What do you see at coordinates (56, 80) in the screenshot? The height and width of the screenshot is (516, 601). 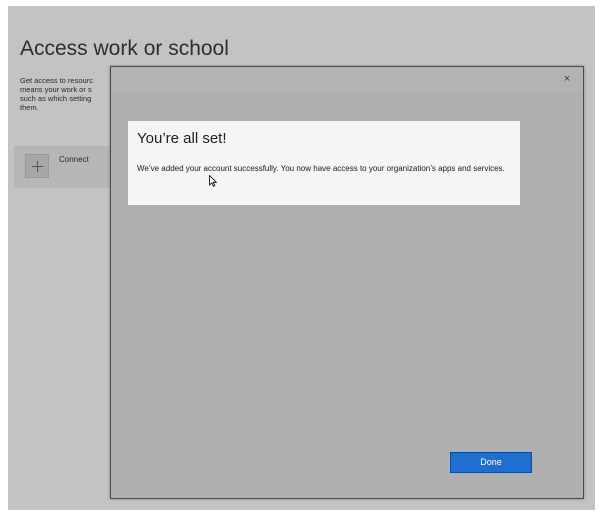 I see `description-line: Get access to resourc` at bounding box center [56, 80].